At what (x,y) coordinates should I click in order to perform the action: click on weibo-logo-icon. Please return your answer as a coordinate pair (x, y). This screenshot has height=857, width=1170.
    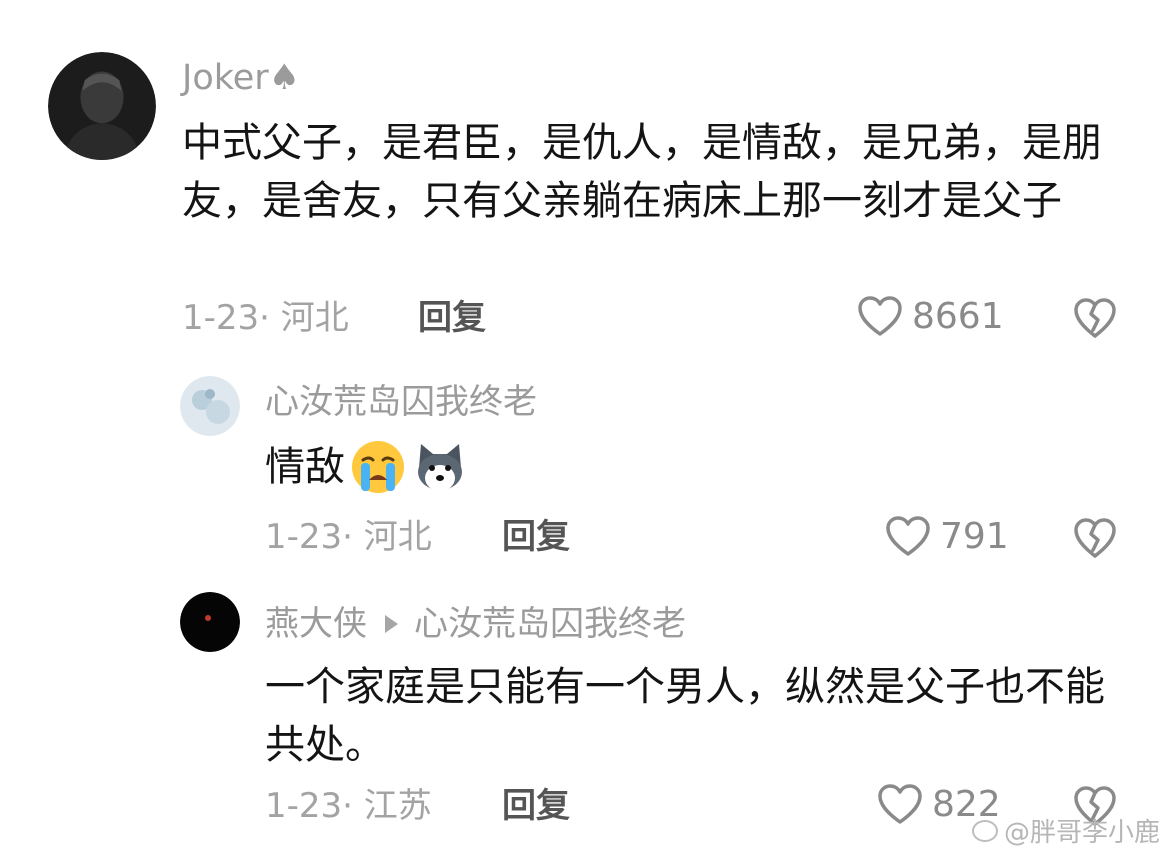
    Looking at the image, I should click on (984, 830).